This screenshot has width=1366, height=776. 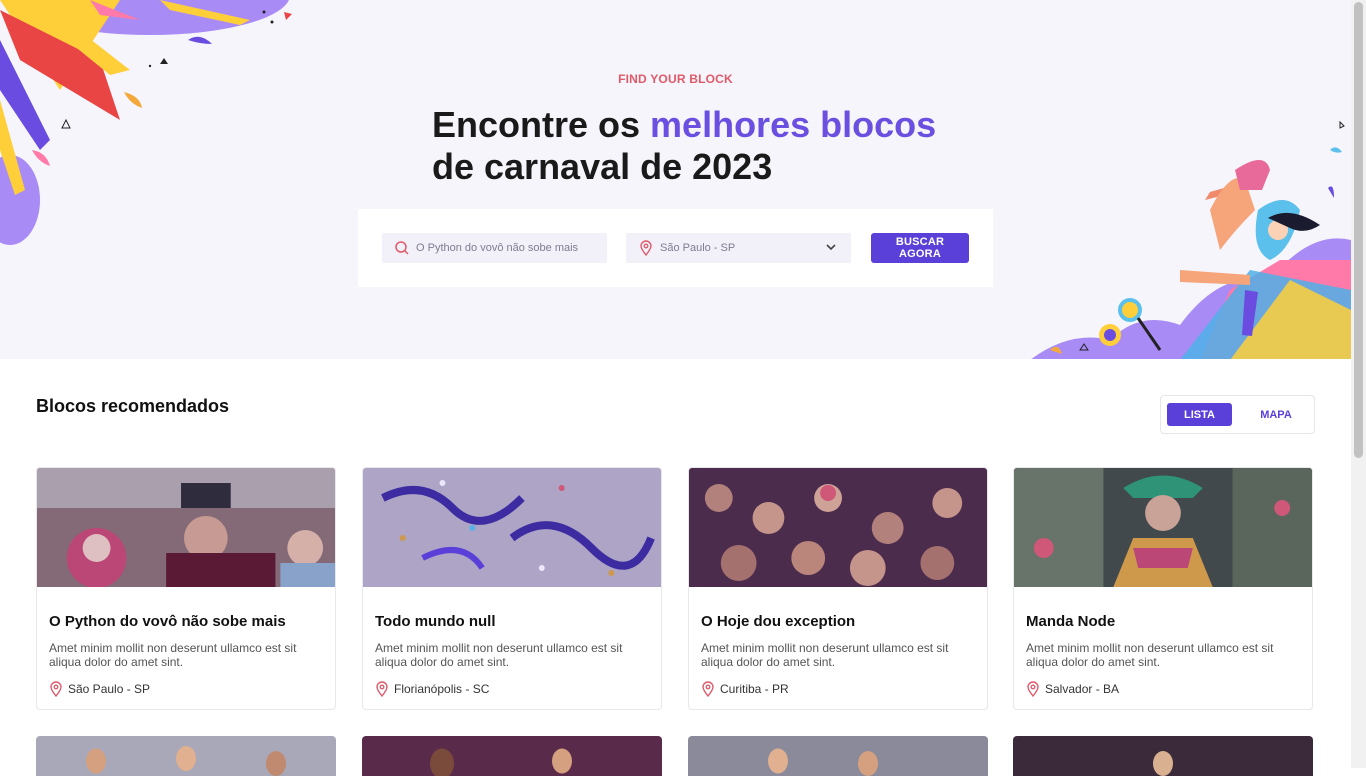 What do you see at coordinates (541, 124) in the screenshot?
I see `title-part-1: Encontre os` at bounding box center [541, 124].